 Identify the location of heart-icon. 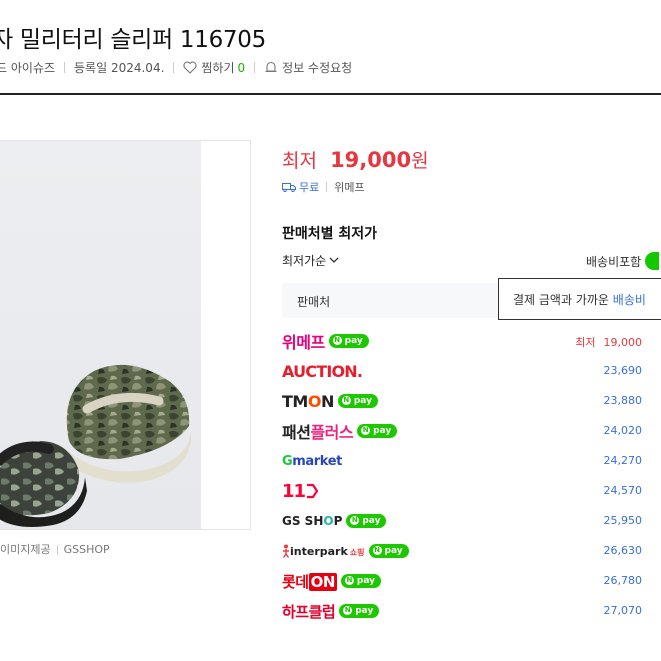
(190, 67).